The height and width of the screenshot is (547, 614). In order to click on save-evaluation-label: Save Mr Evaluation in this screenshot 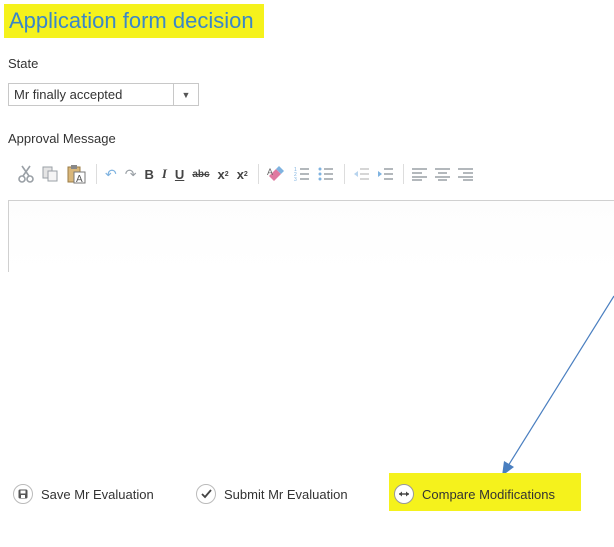, I will do `click(97, 494)`.